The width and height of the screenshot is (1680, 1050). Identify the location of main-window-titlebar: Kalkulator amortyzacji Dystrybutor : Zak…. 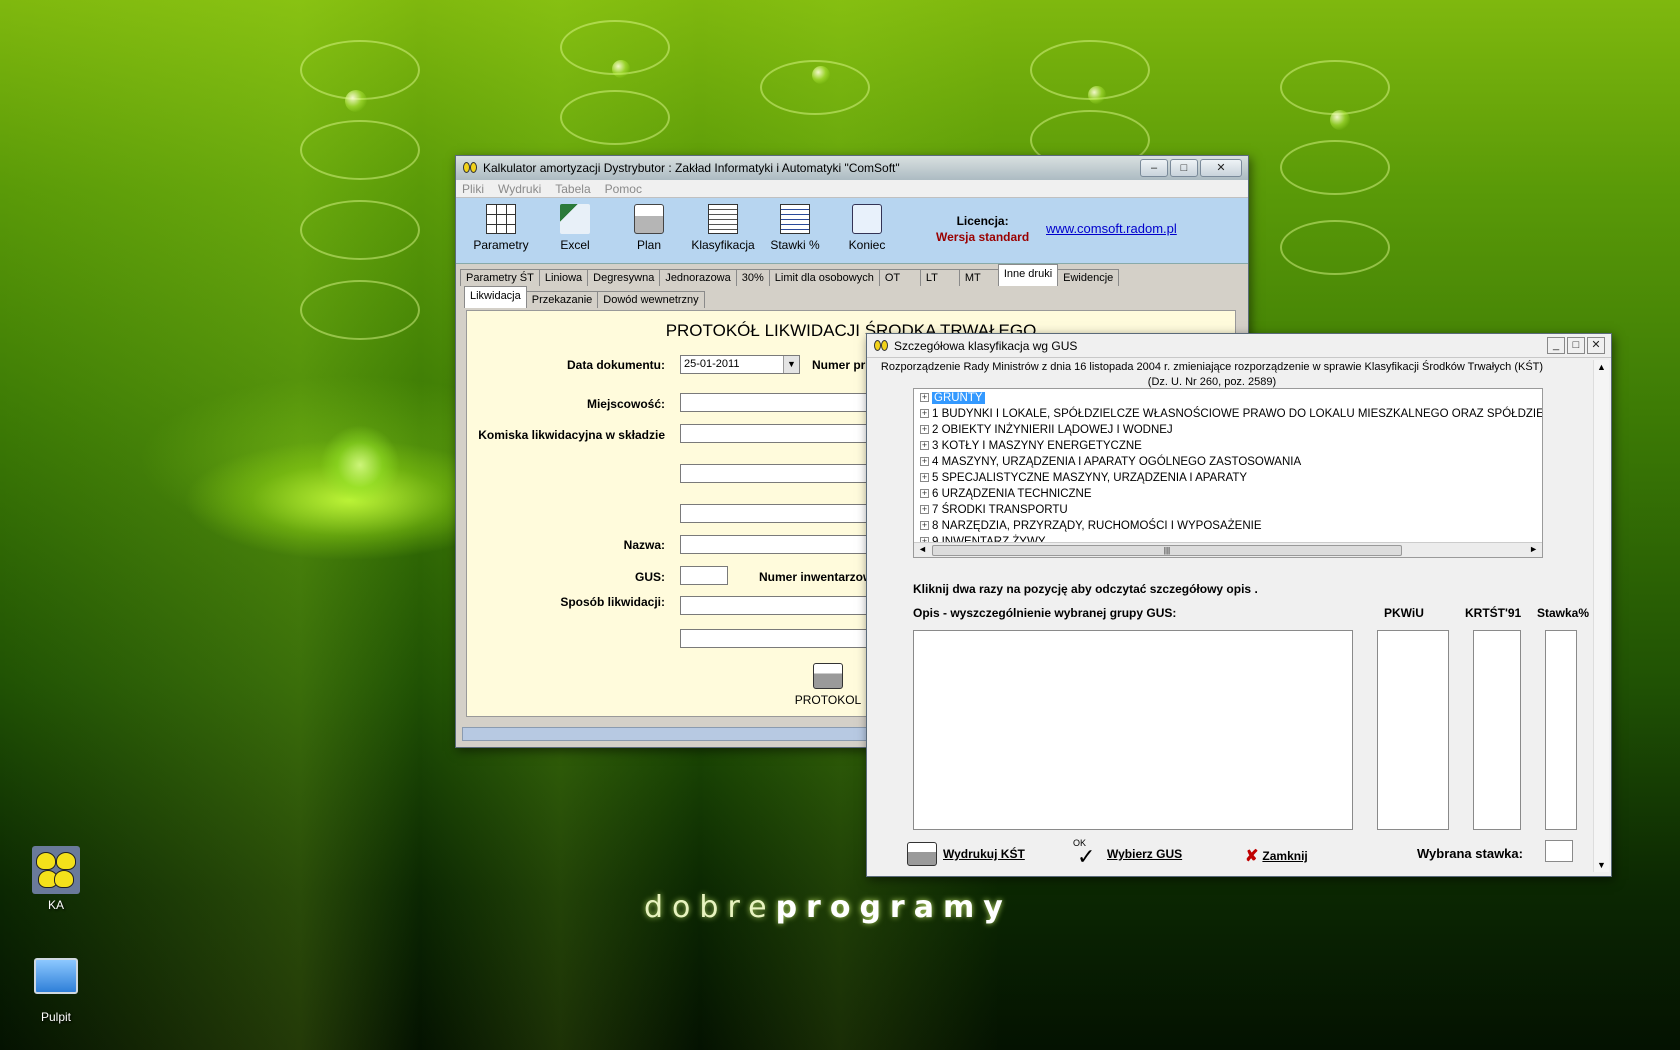
(852, 168).